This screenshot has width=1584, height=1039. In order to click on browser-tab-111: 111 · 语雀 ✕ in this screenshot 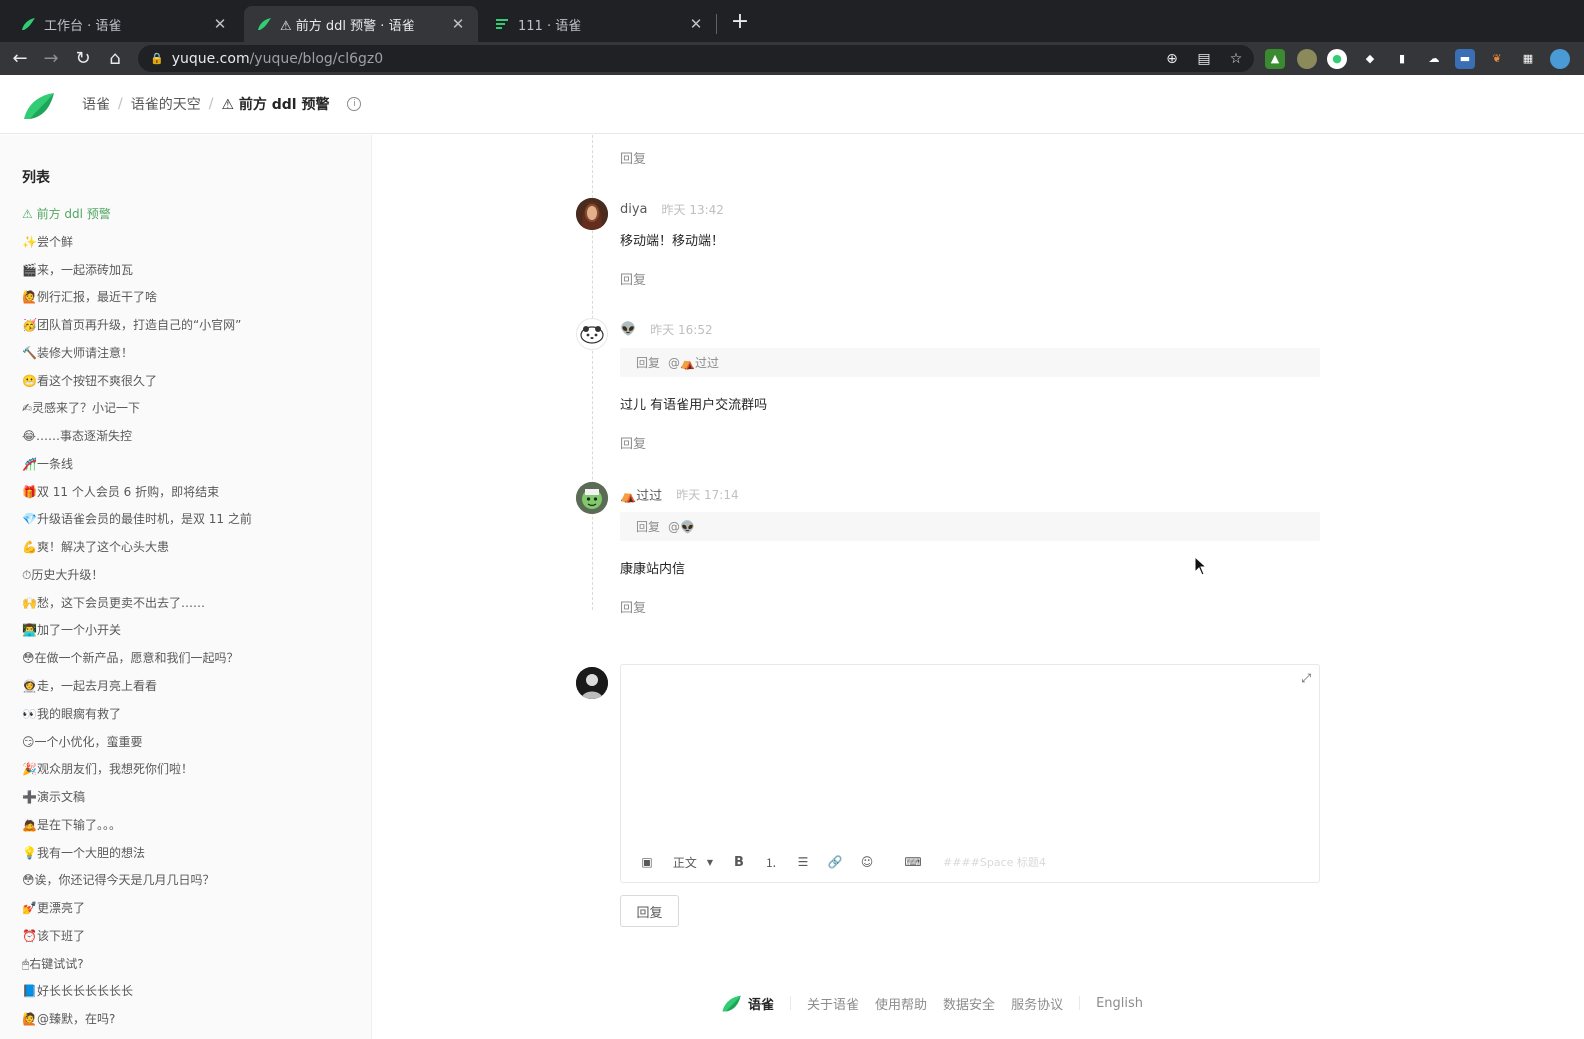, I will do `click(599, 24)`.